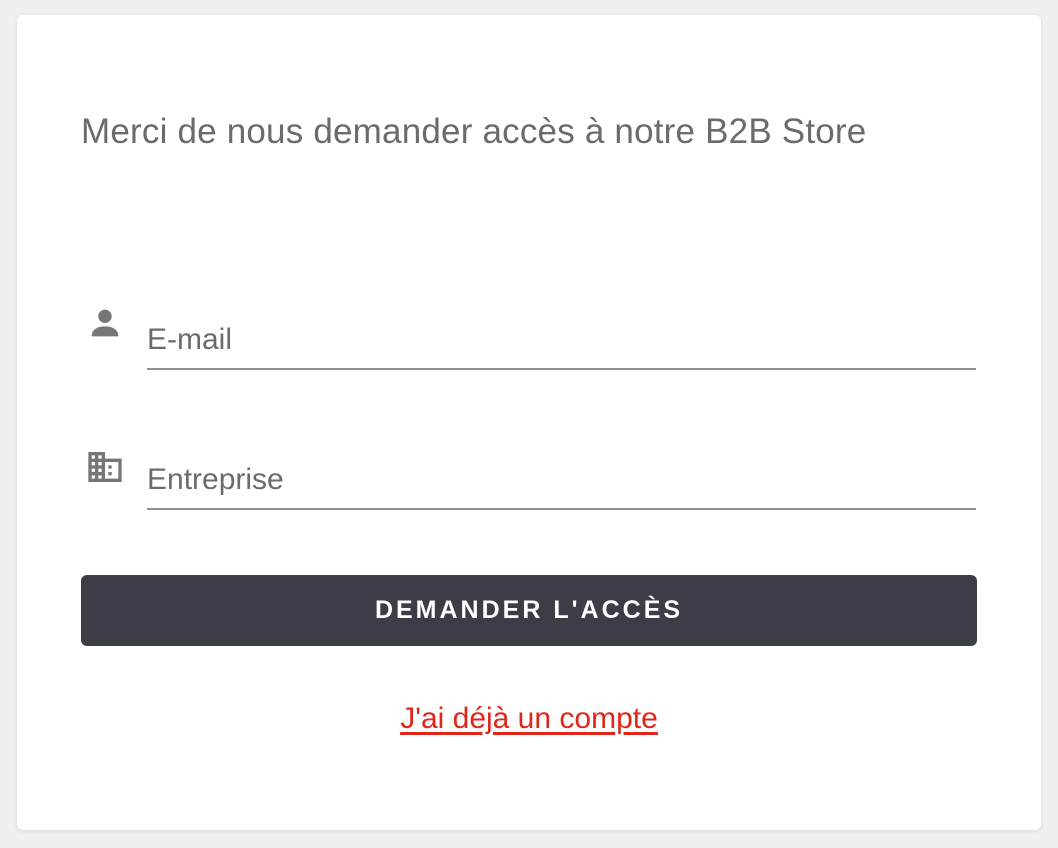 This screenshot has width=1058, height=848. What do you see at coordinates (105, 467) in the screenshot?
I see `building-icon` at bounding box center [105, 467].